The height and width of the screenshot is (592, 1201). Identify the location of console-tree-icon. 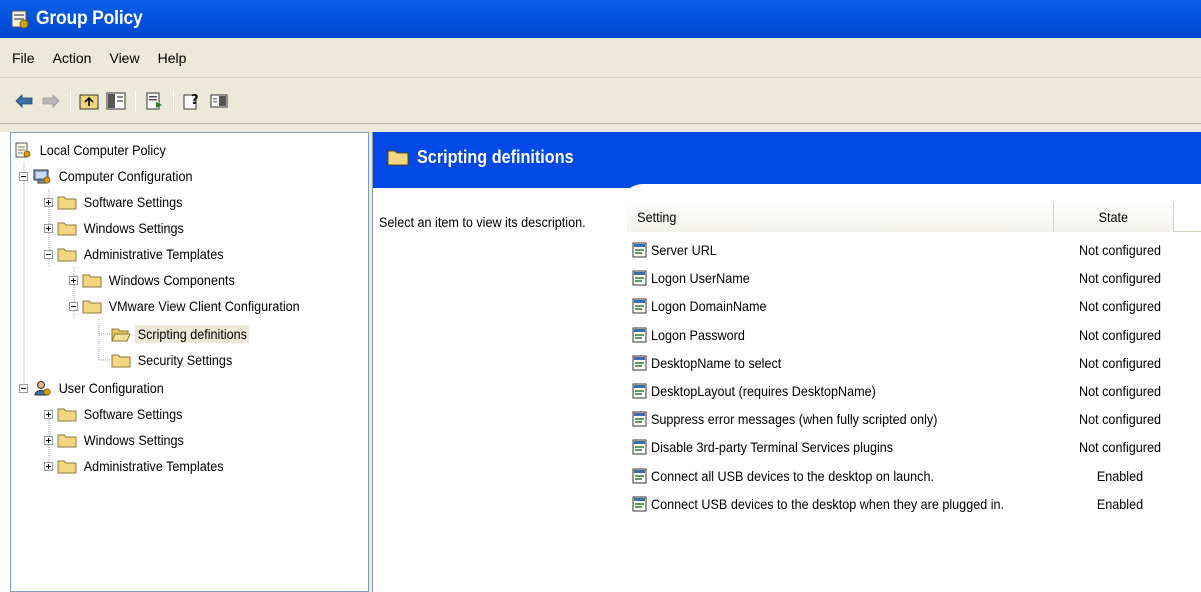
(116, 100).